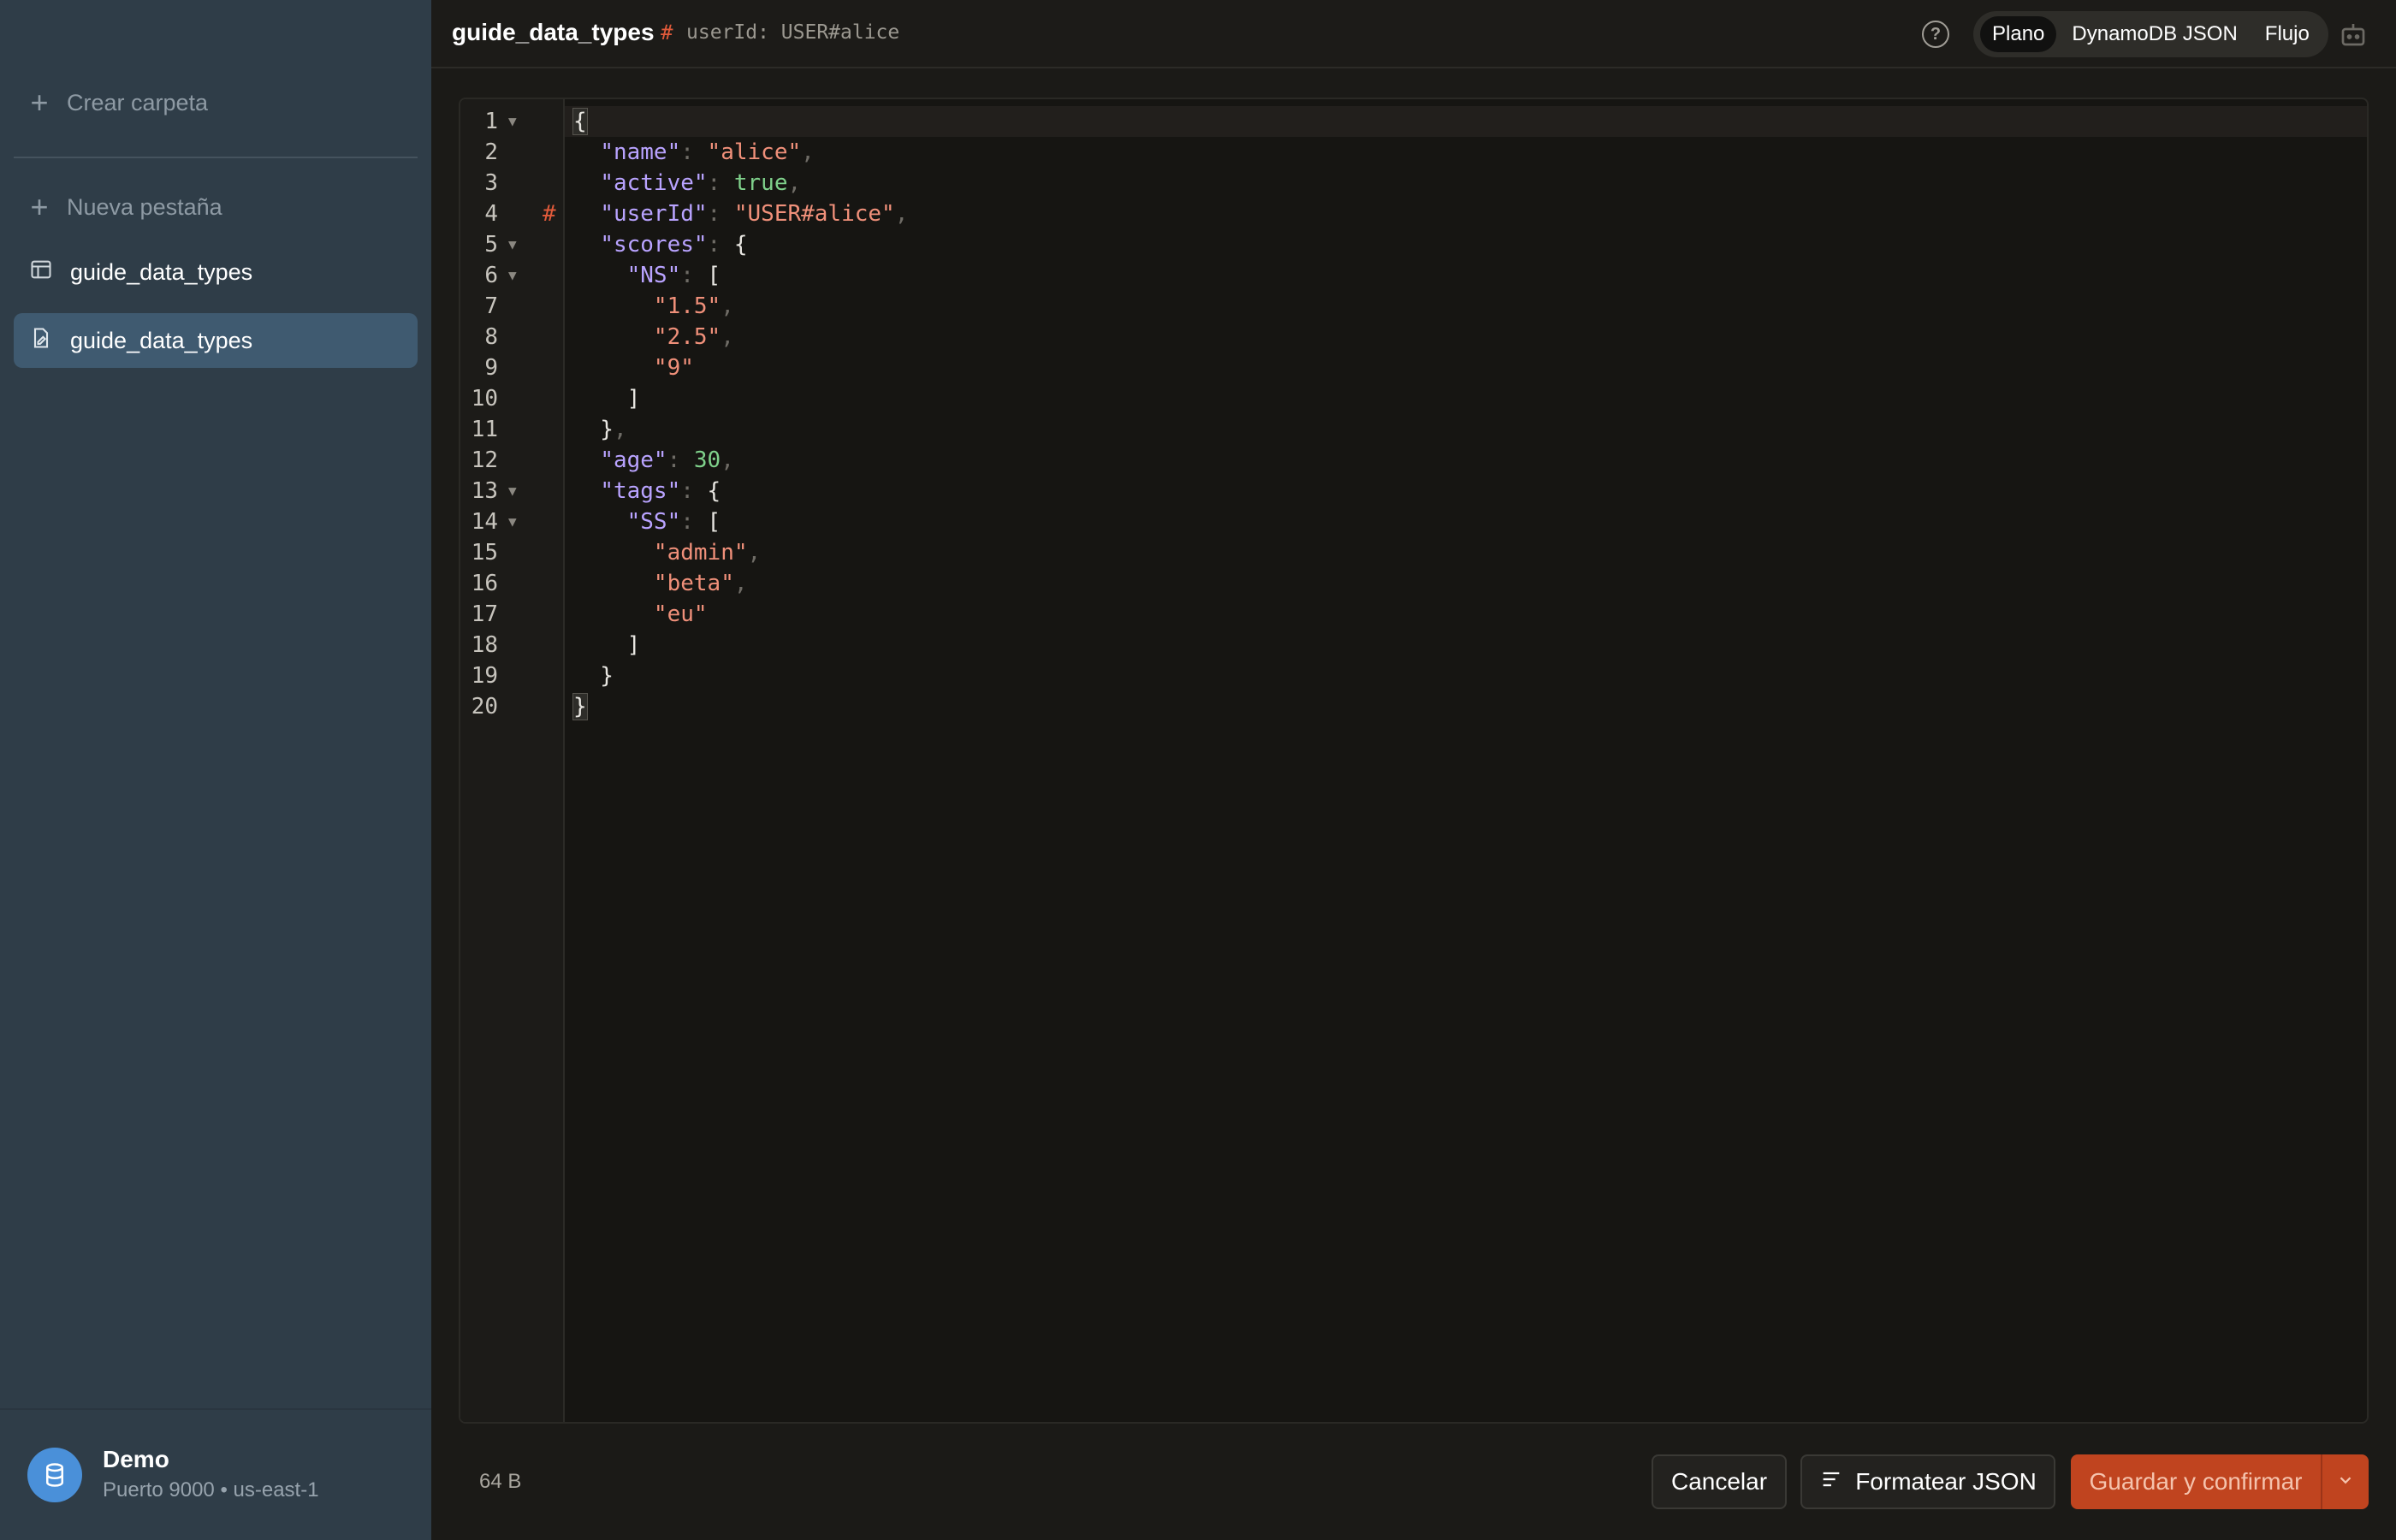 The width and height of the screenshot is (2396, 1540). What do you see at coordinates (680, 614) in the screenshot?
I see `code-line: "eu"` at bounding box center [680, 614].